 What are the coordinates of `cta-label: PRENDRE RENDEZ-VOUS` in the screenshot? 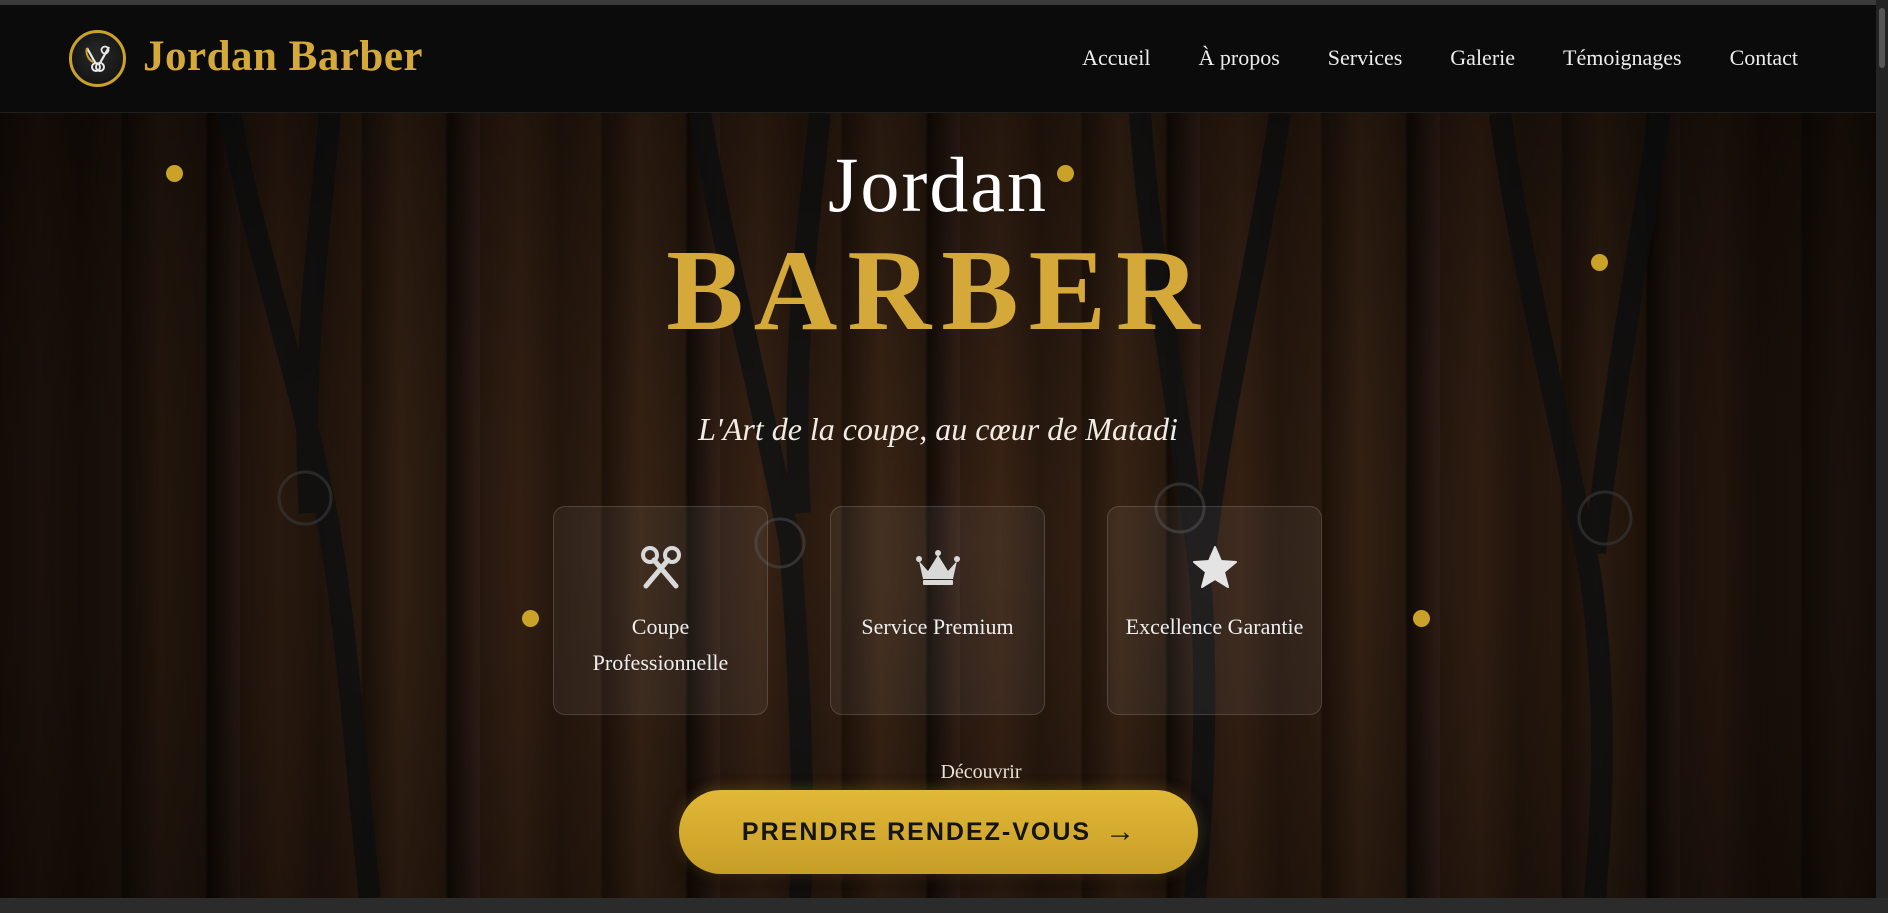 It's located at (916, 831).